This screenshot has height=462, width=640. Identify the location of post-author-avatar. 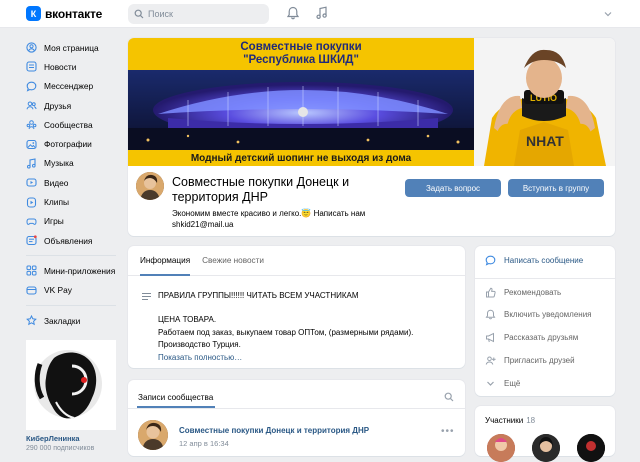
(153, 435).